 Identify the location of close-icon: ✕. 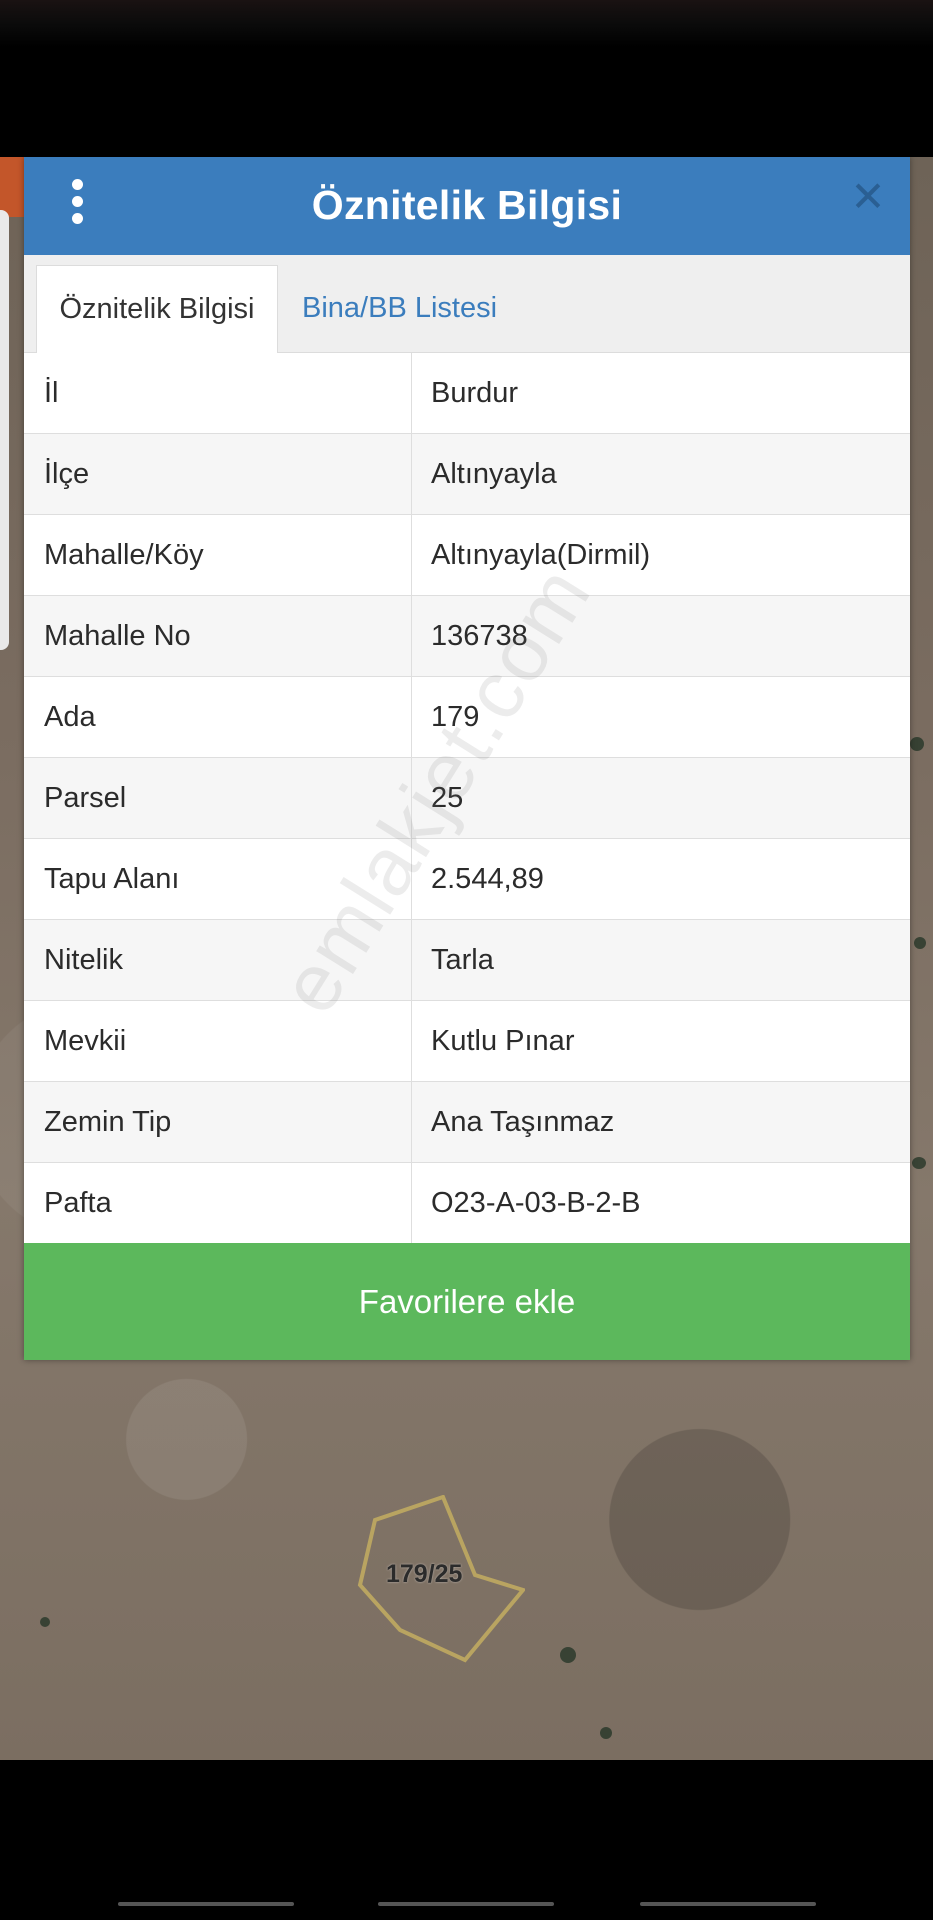
(868, 197).